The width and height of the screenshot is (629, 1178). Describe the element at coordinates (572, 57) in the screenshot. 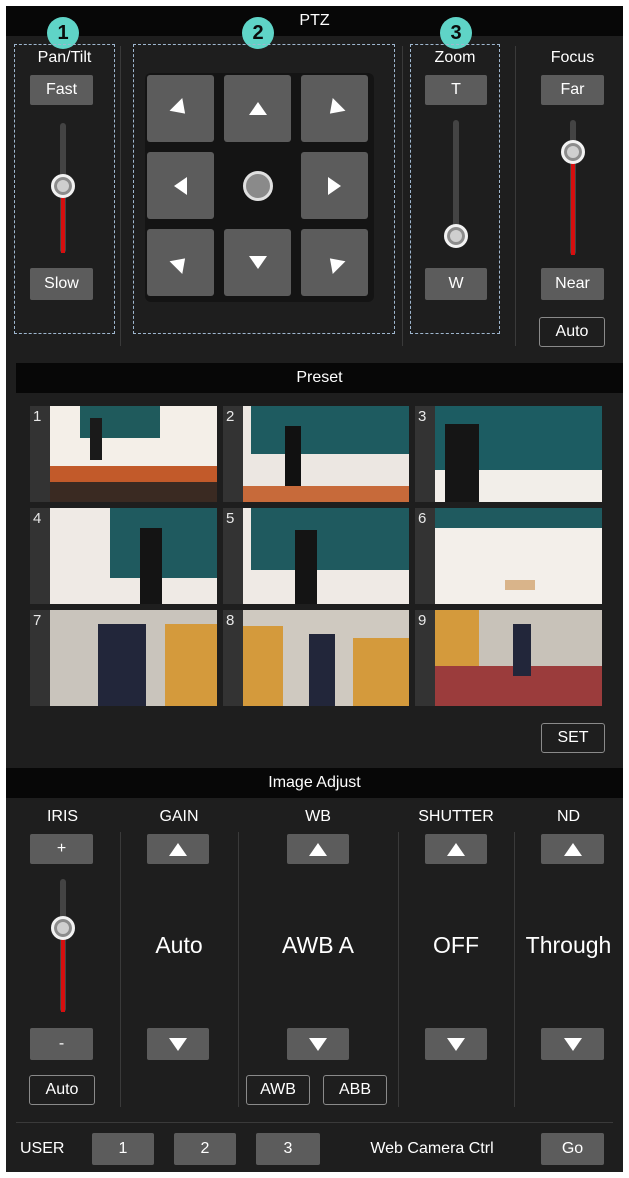

I see `focus-label: Focus` at that location.